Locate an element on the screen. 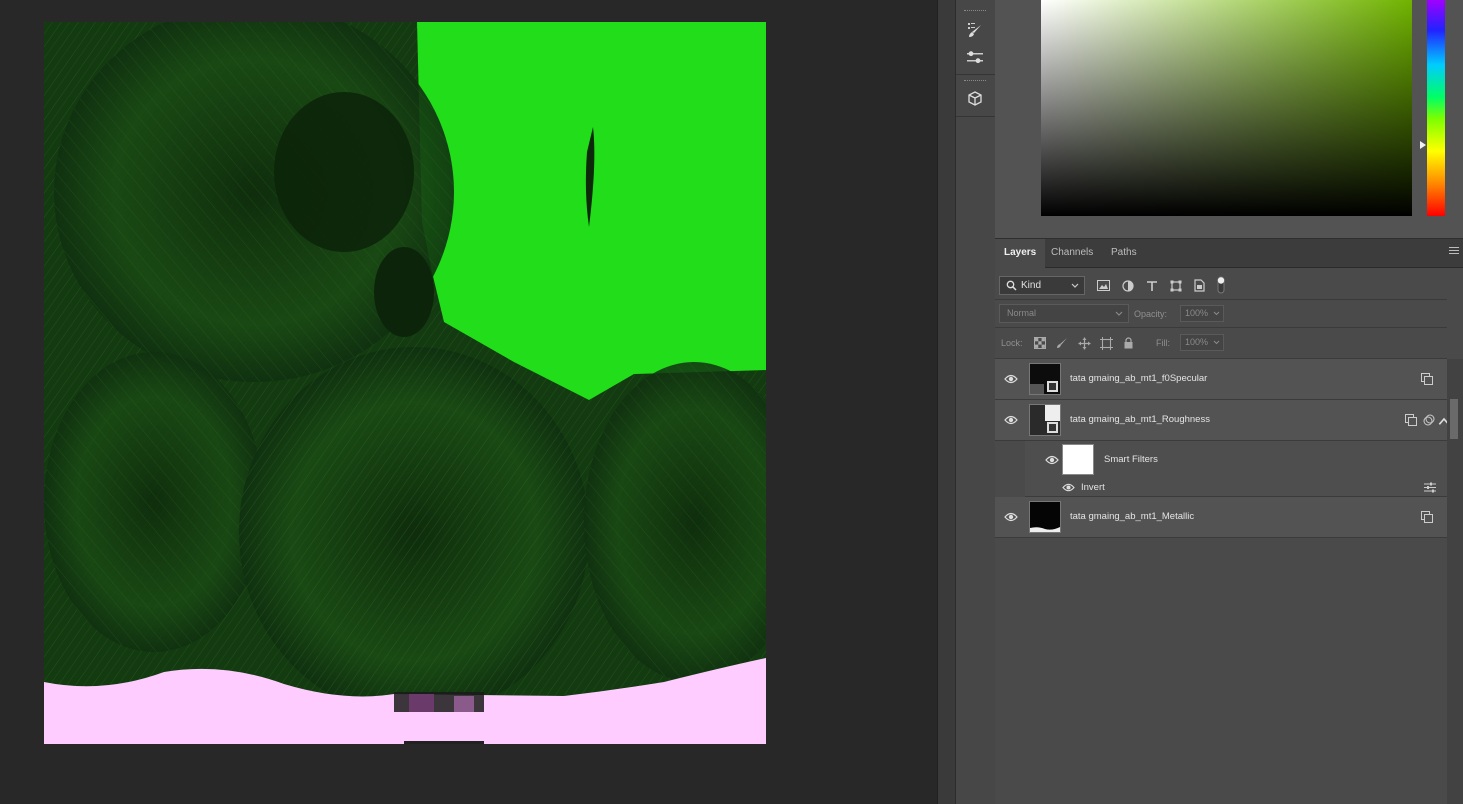 Image resolution: width=1463 pixels, height=804 pixels. panel-icon-dock is located at coordinates (975, 402).